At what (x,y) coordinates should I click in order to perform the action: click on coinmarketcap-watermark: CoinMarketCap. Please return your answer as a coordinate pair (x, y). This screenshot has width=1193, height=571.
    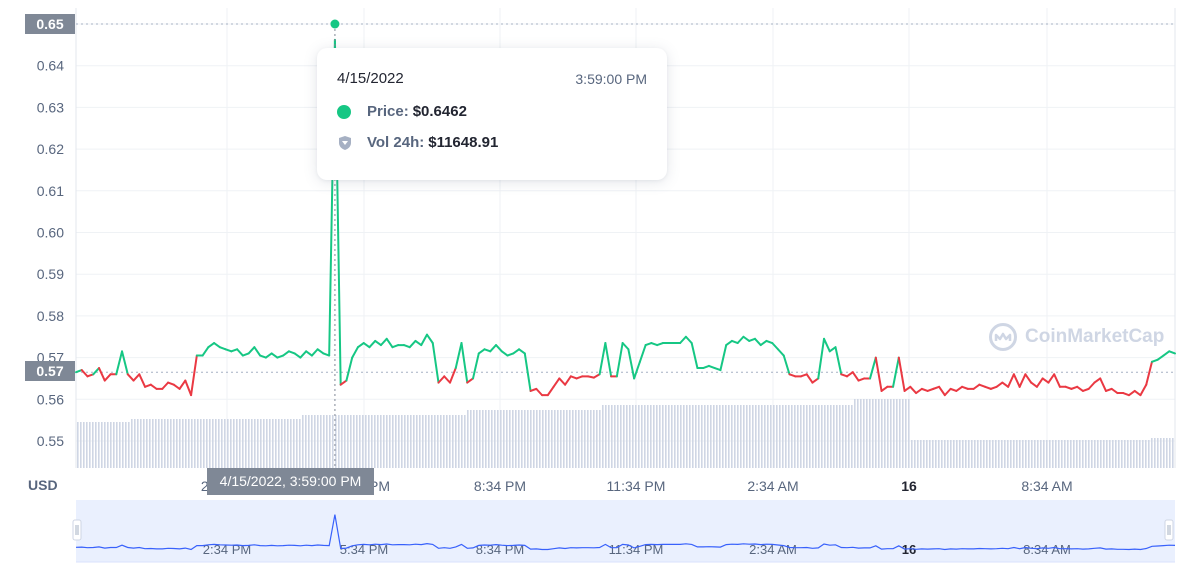
    Looking at the image, I should click on (1076, 337).